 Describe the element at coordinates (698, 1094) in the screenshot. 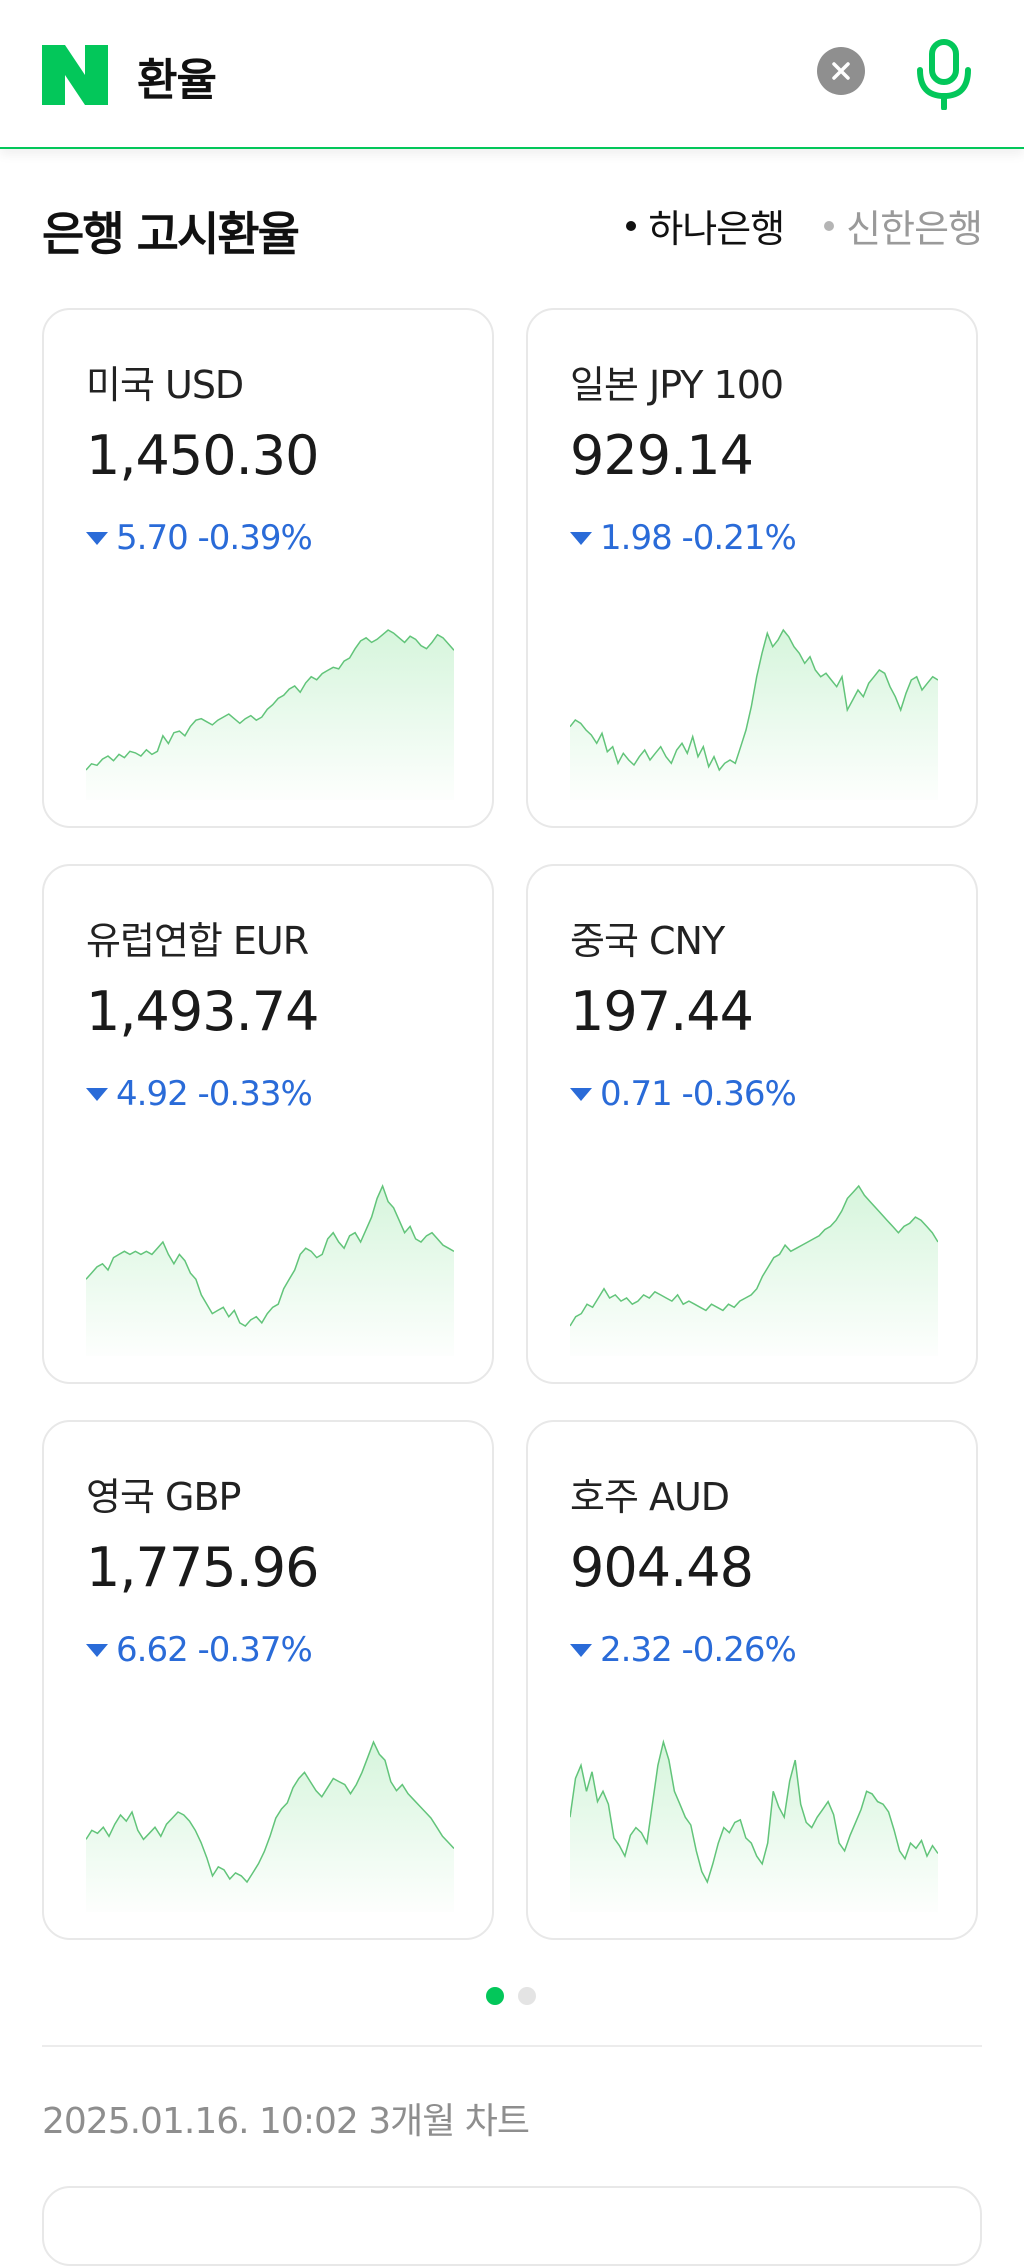

I see `rate-change-text: 0.71 -0.36%` at that location.